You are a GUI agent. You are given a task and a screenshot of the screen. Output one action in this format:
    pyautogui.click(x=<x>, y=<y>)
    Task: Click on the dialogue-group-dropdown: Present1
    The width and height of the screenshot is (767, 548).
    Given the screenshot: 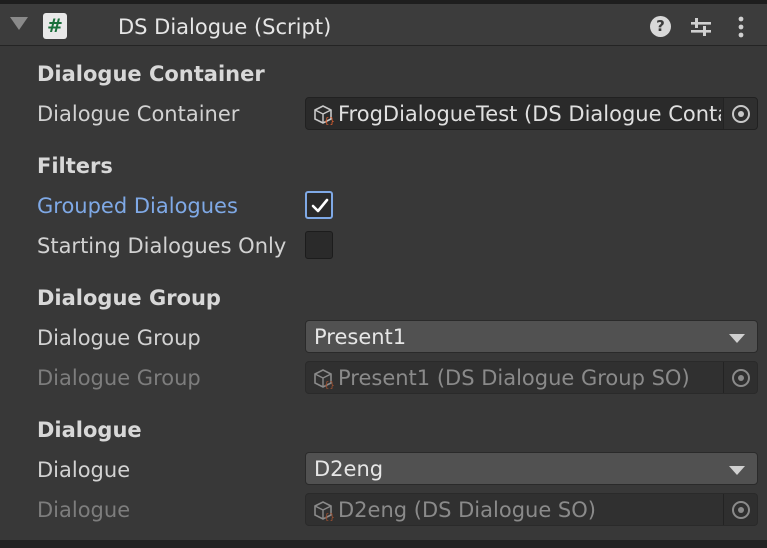 What is the action you would take?
    pyautogui.click(x=531, y=336)
    